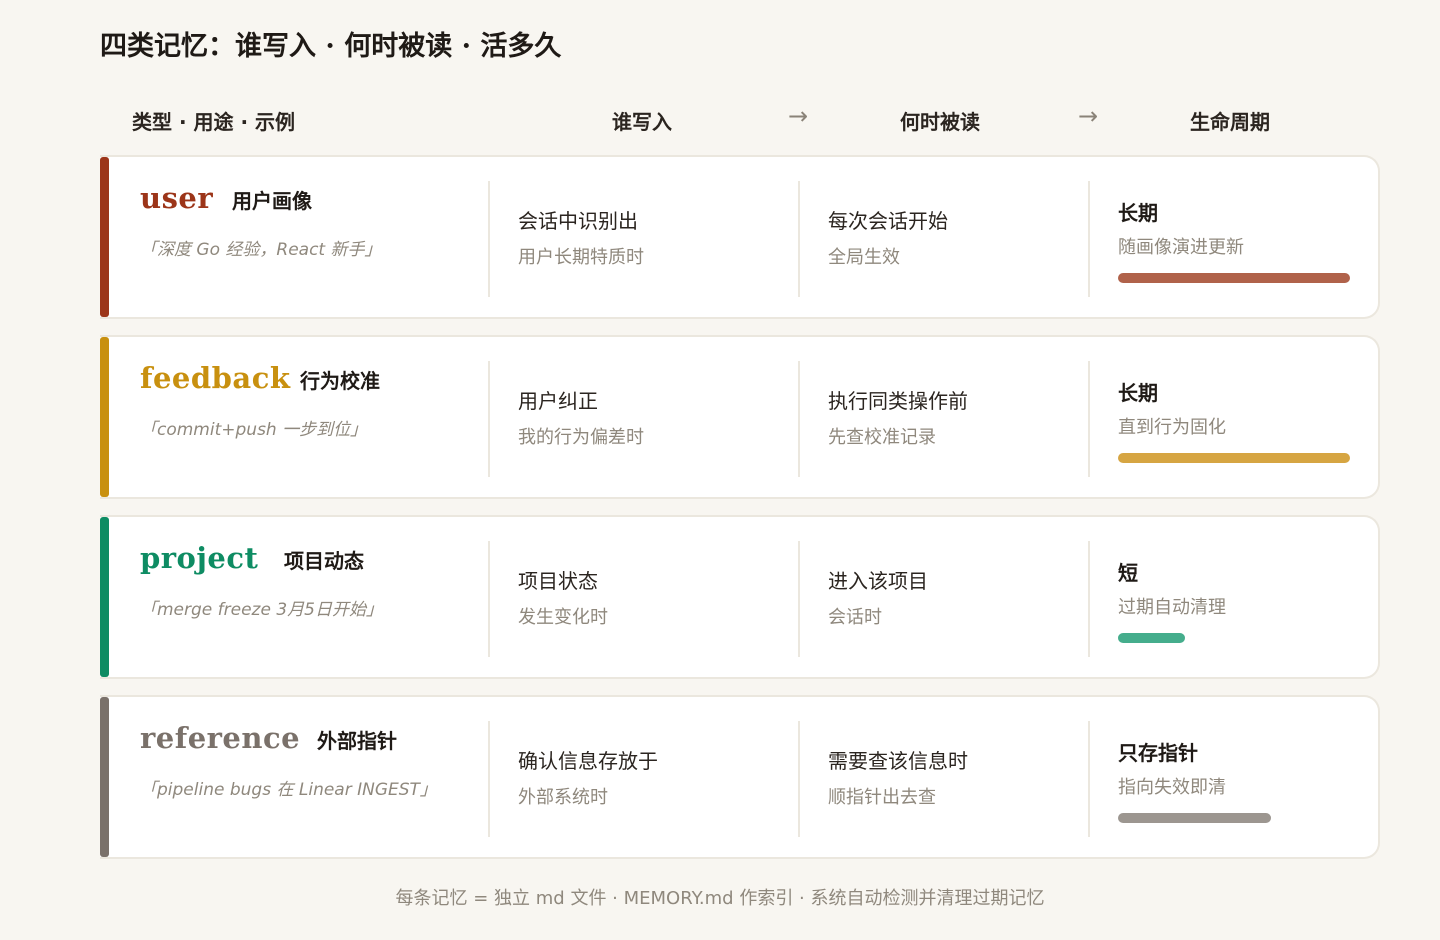 The image size is (1440, 940). Describe the element at coordinates (878, 581) in the screenshot. I see `read-timing: 进入该项目` at that location.